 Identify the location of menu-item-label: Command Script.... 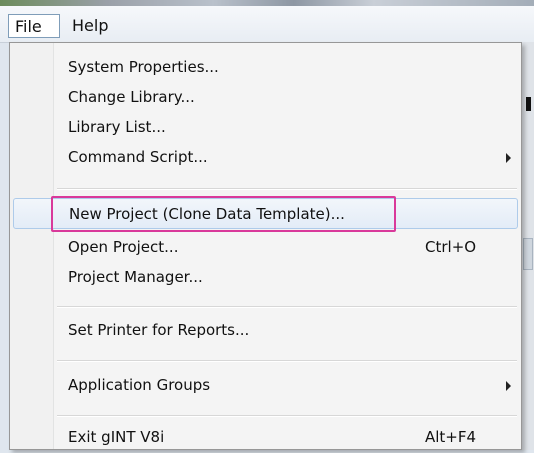
(138, 157).